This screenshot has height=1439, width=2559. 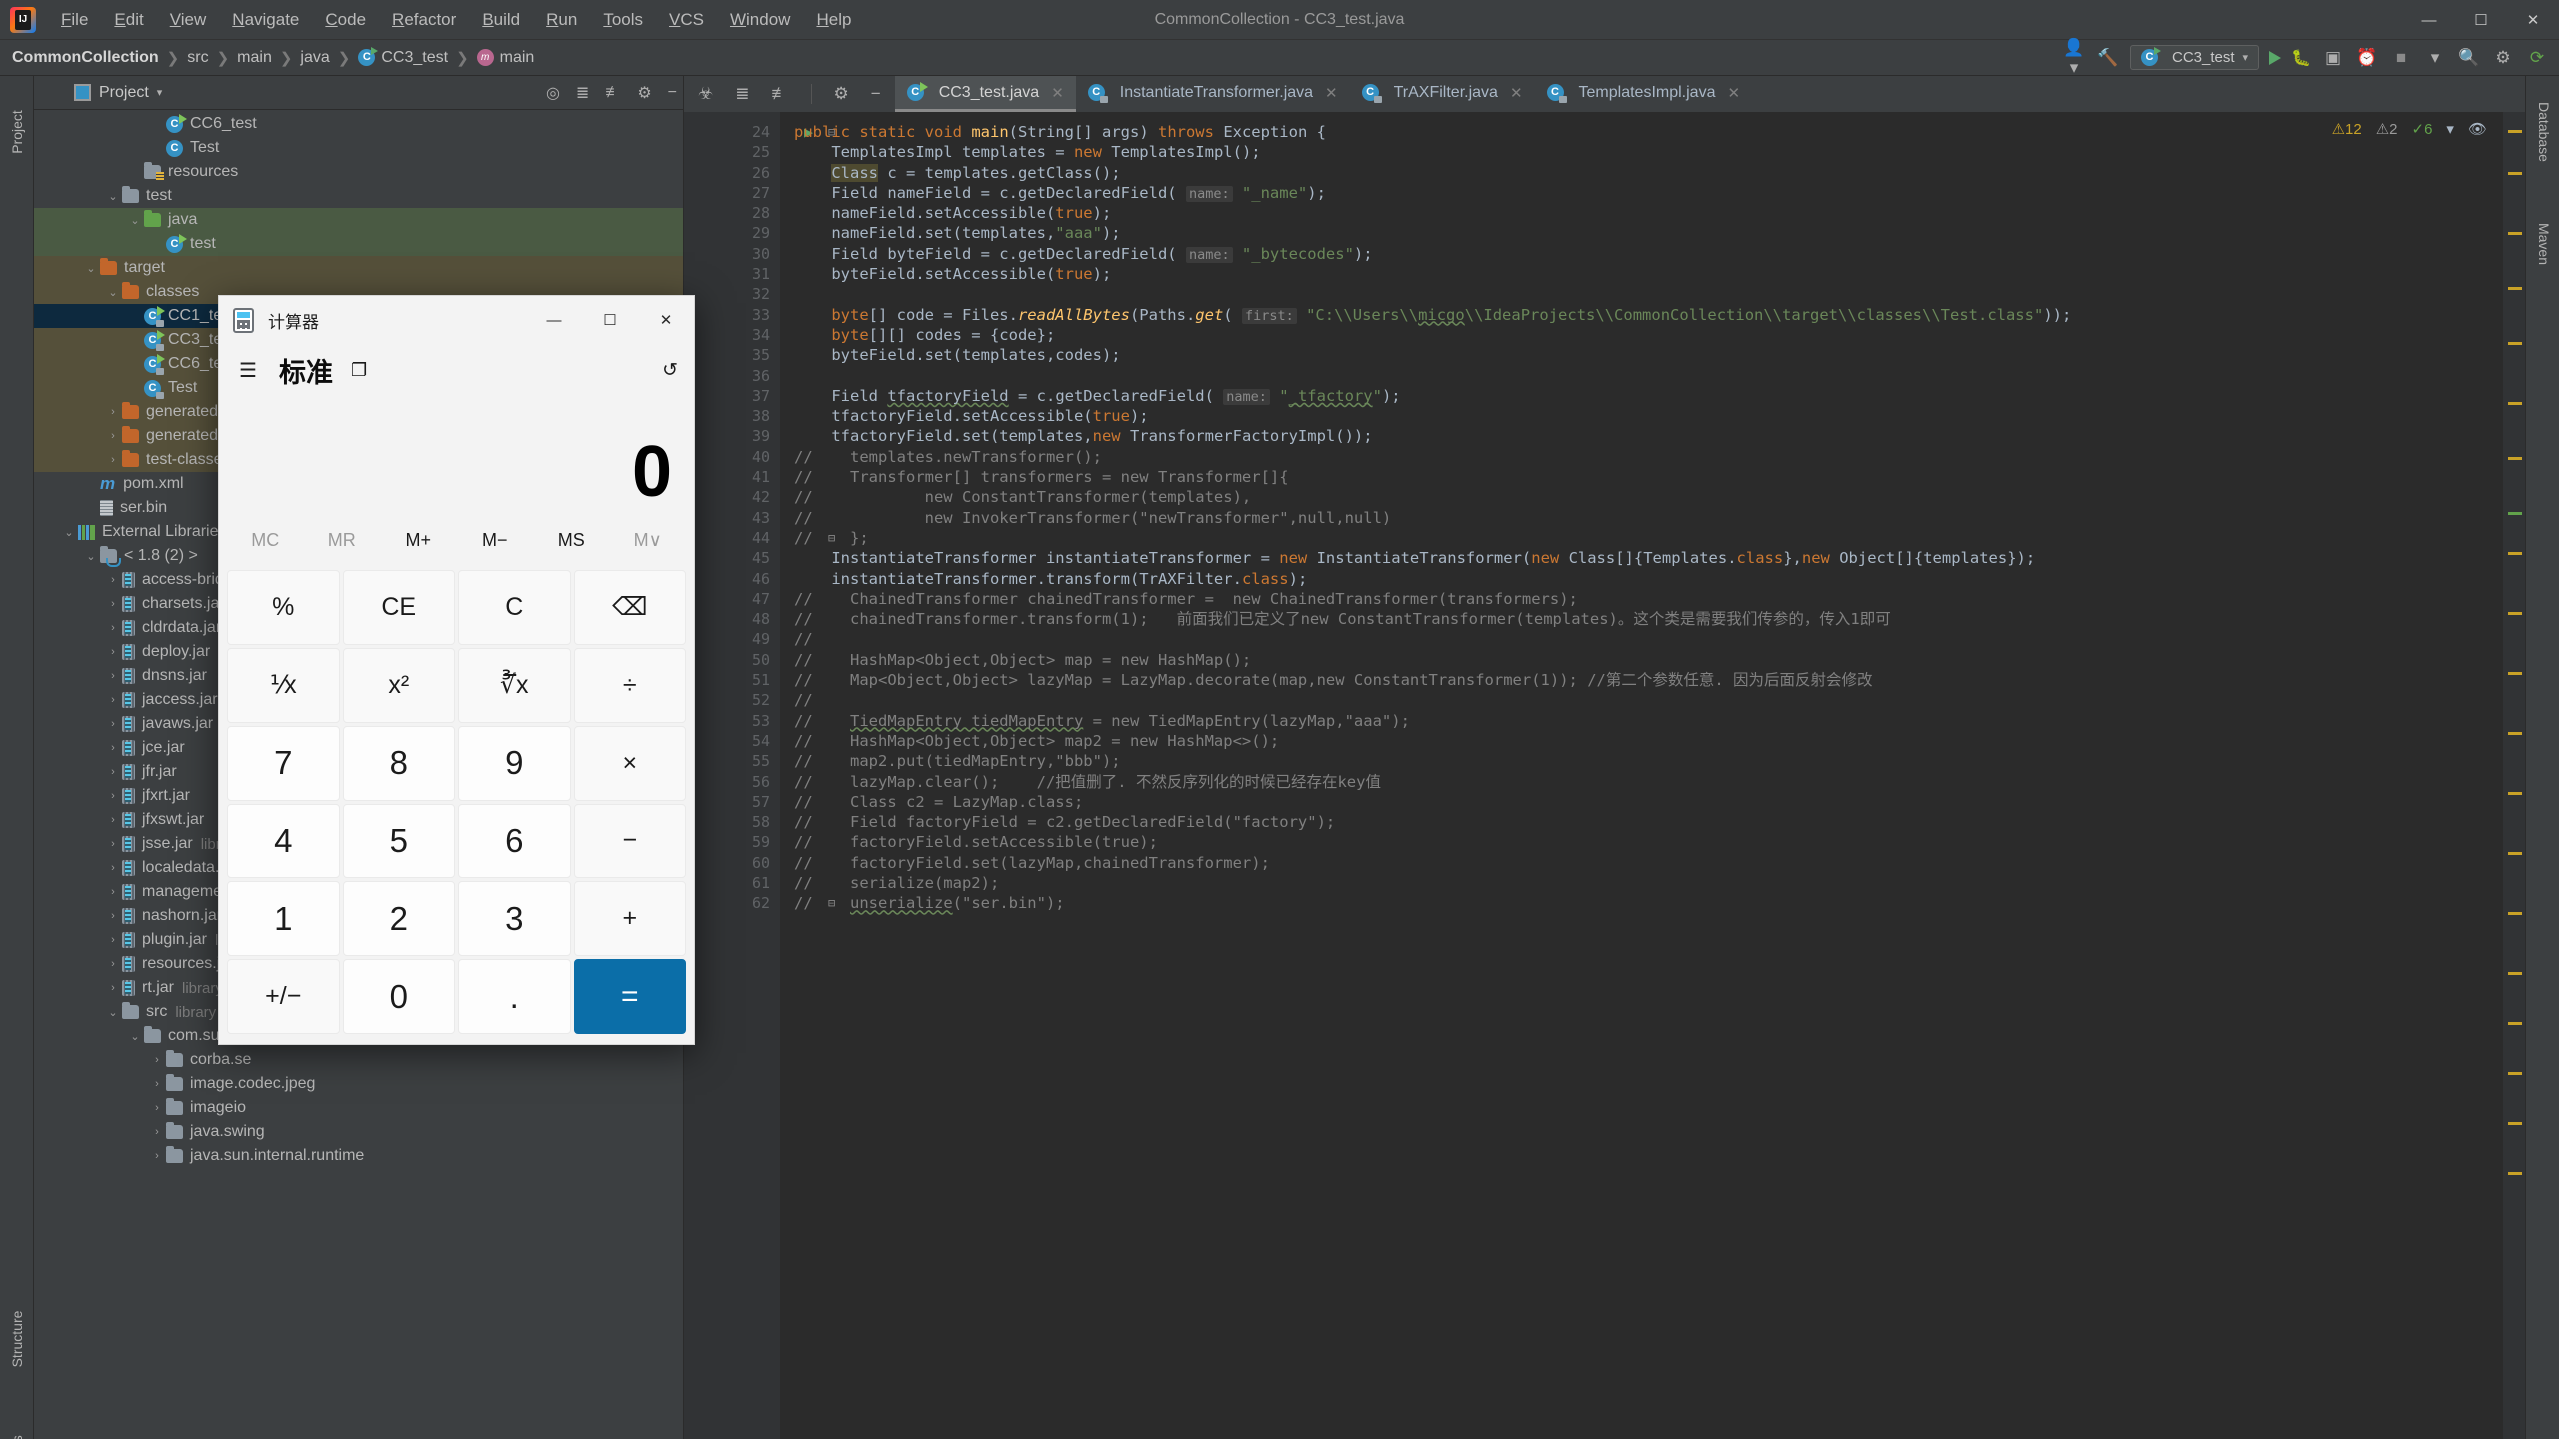 I want to click on code-line: nameField.setAccessible(true);, so click(x=1648, y=213).